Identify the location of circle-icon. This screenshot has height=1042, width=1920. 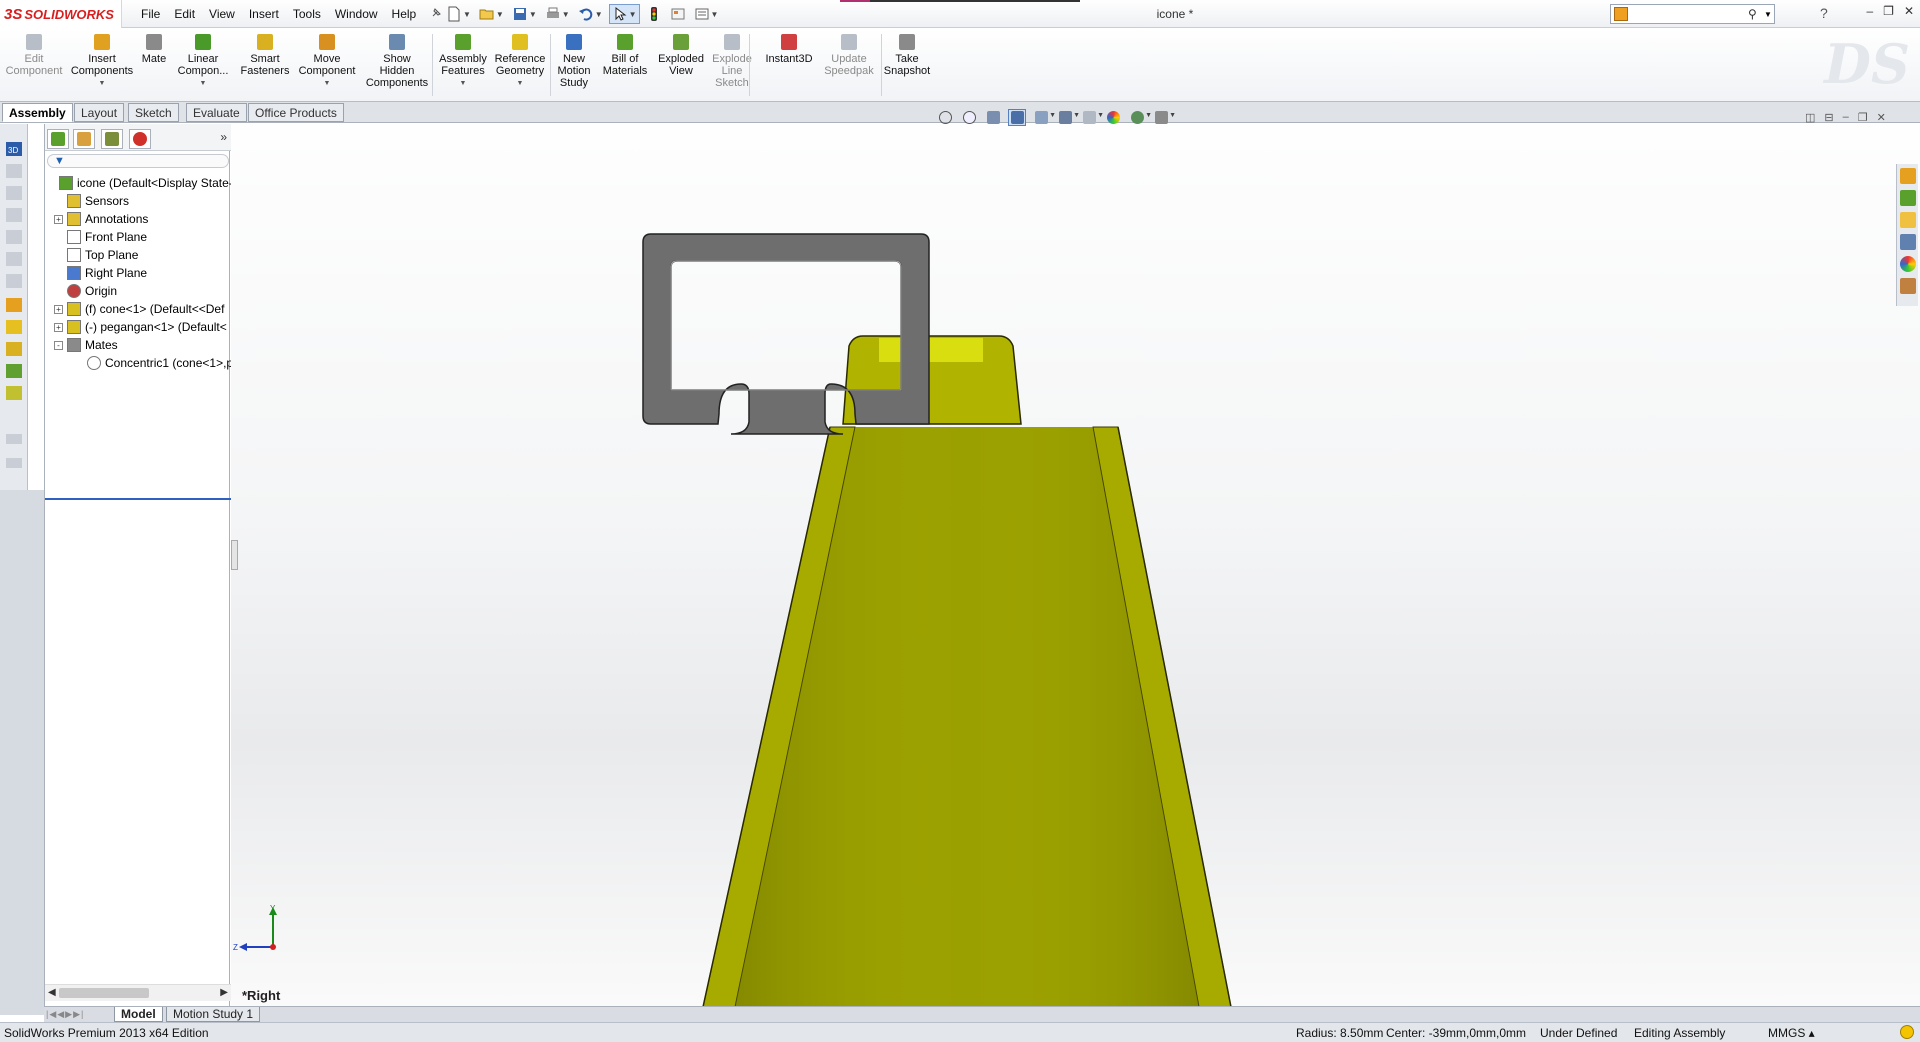
(14, 237).